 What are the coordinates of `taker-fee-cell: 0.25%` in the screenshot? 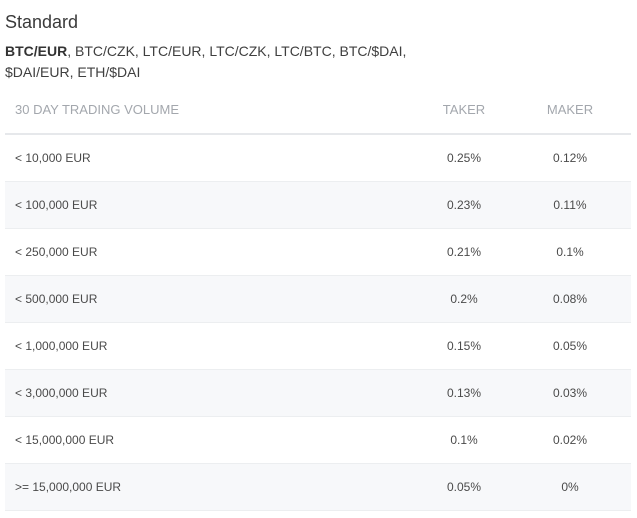 It's located at (464, 158).